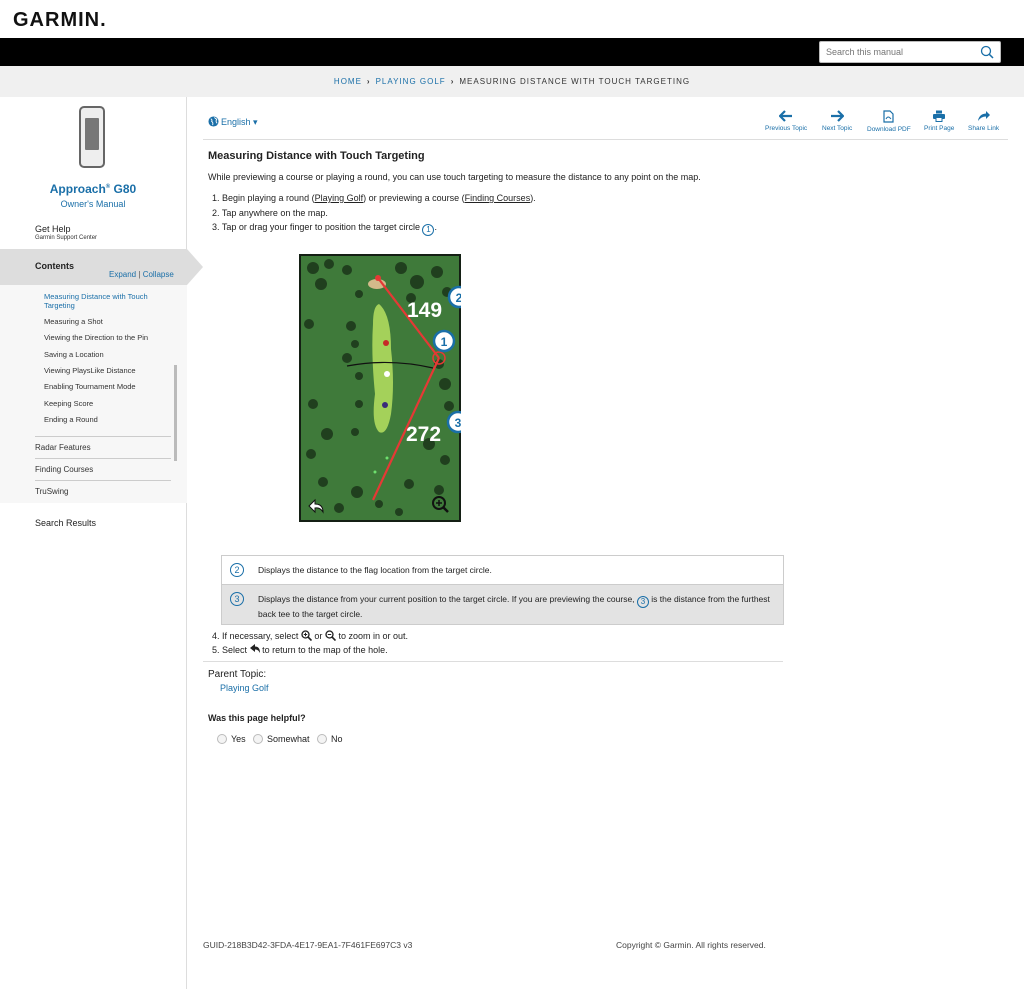 This screenshot has height=989, width=1024. I want to click on svg-text: 2, so click(458, 298).